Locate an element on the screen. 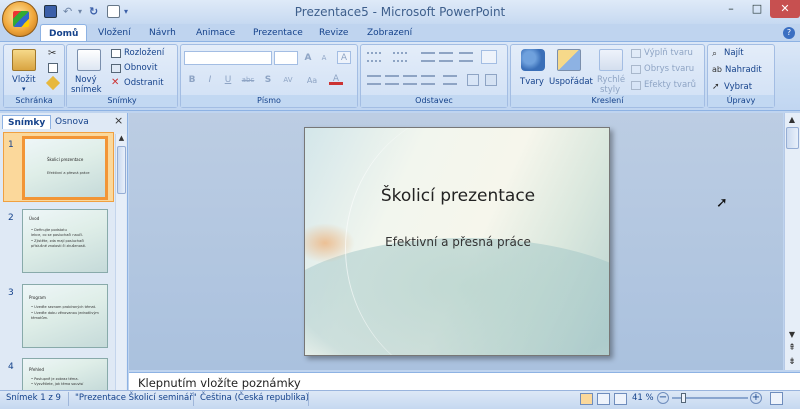 The width and height of the screenshot is (800, 409). repeat-icon: ↻ is located at coordinates (95, 11).